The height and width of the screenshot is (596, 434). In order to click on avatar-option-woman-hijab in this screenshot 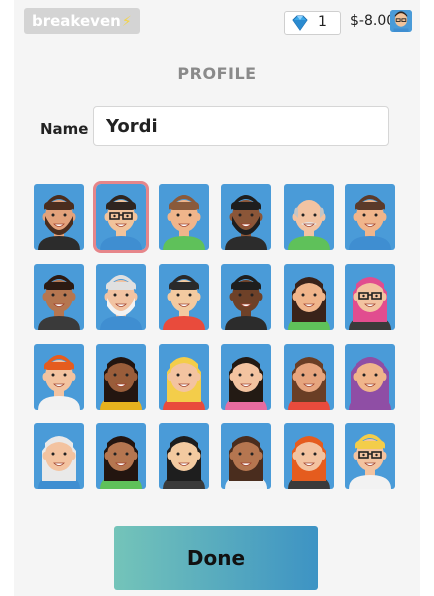, I will do `click(370, 377)`.